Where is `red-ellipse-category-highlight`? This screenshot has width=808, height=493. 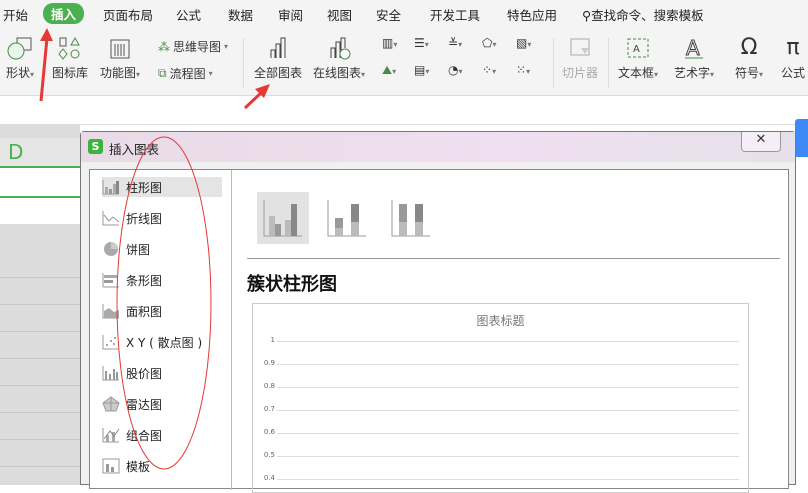
red-ellipse-category-highlight is located at coordinates (164, 303).